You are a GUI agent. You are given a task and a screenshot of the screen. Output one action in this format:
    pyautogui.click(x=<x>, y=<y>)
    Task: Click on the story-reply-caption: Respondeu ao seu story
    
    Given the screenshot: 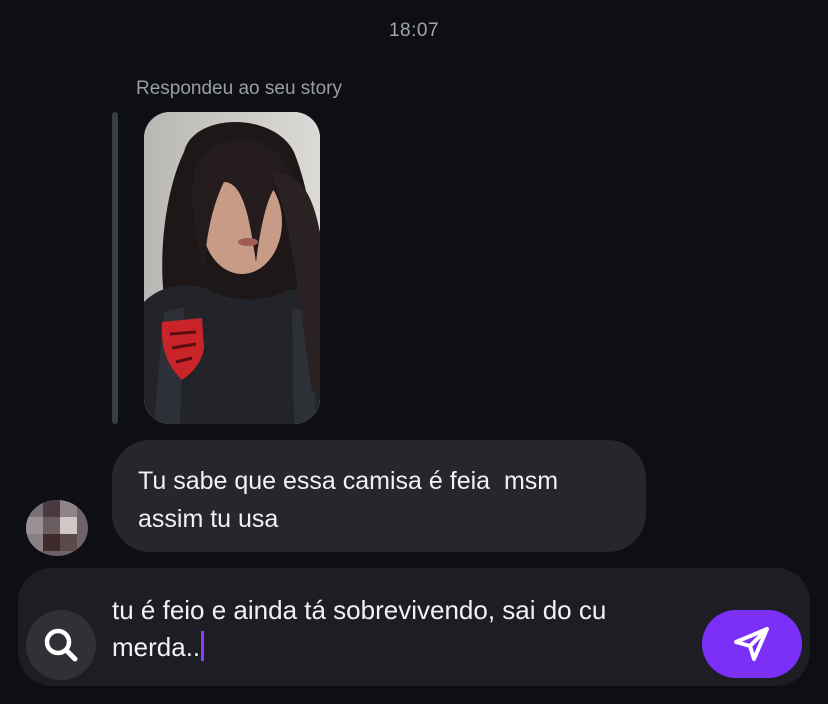 What is the action you would take?
    pyautogui.click(x=239, y=88)
    